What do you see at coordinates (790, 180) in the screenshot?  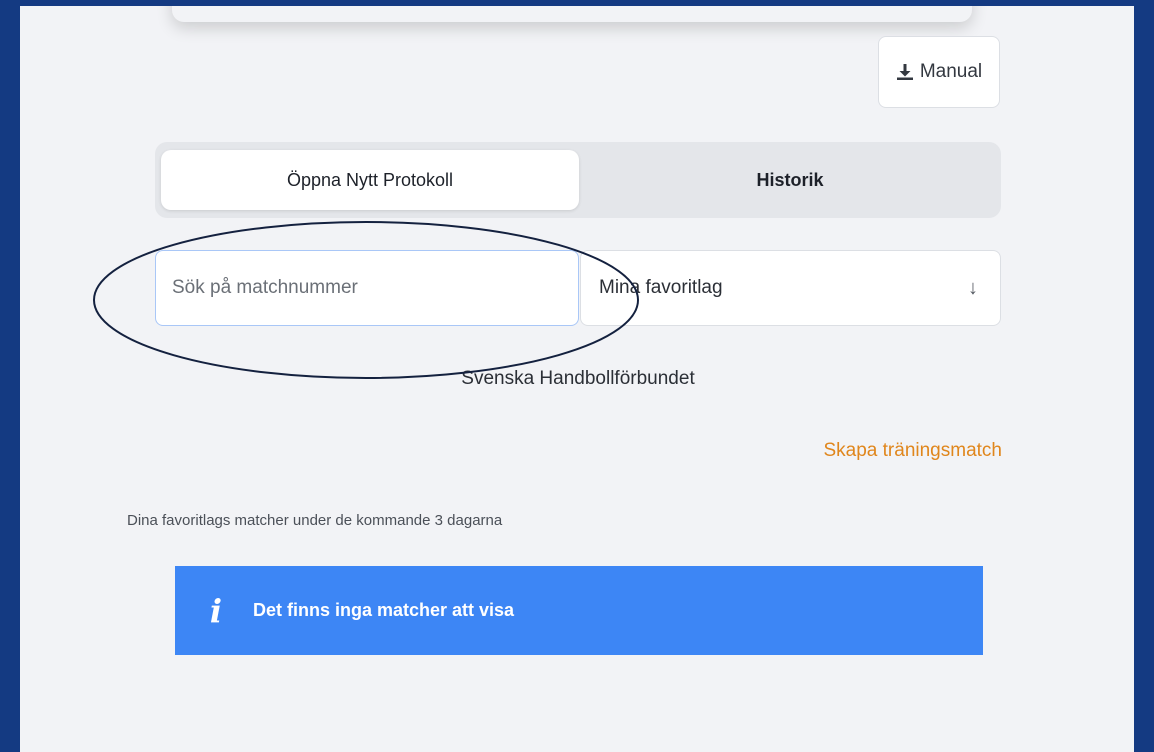 I see `tab-history: Historik` at bounding box center [790, 180].